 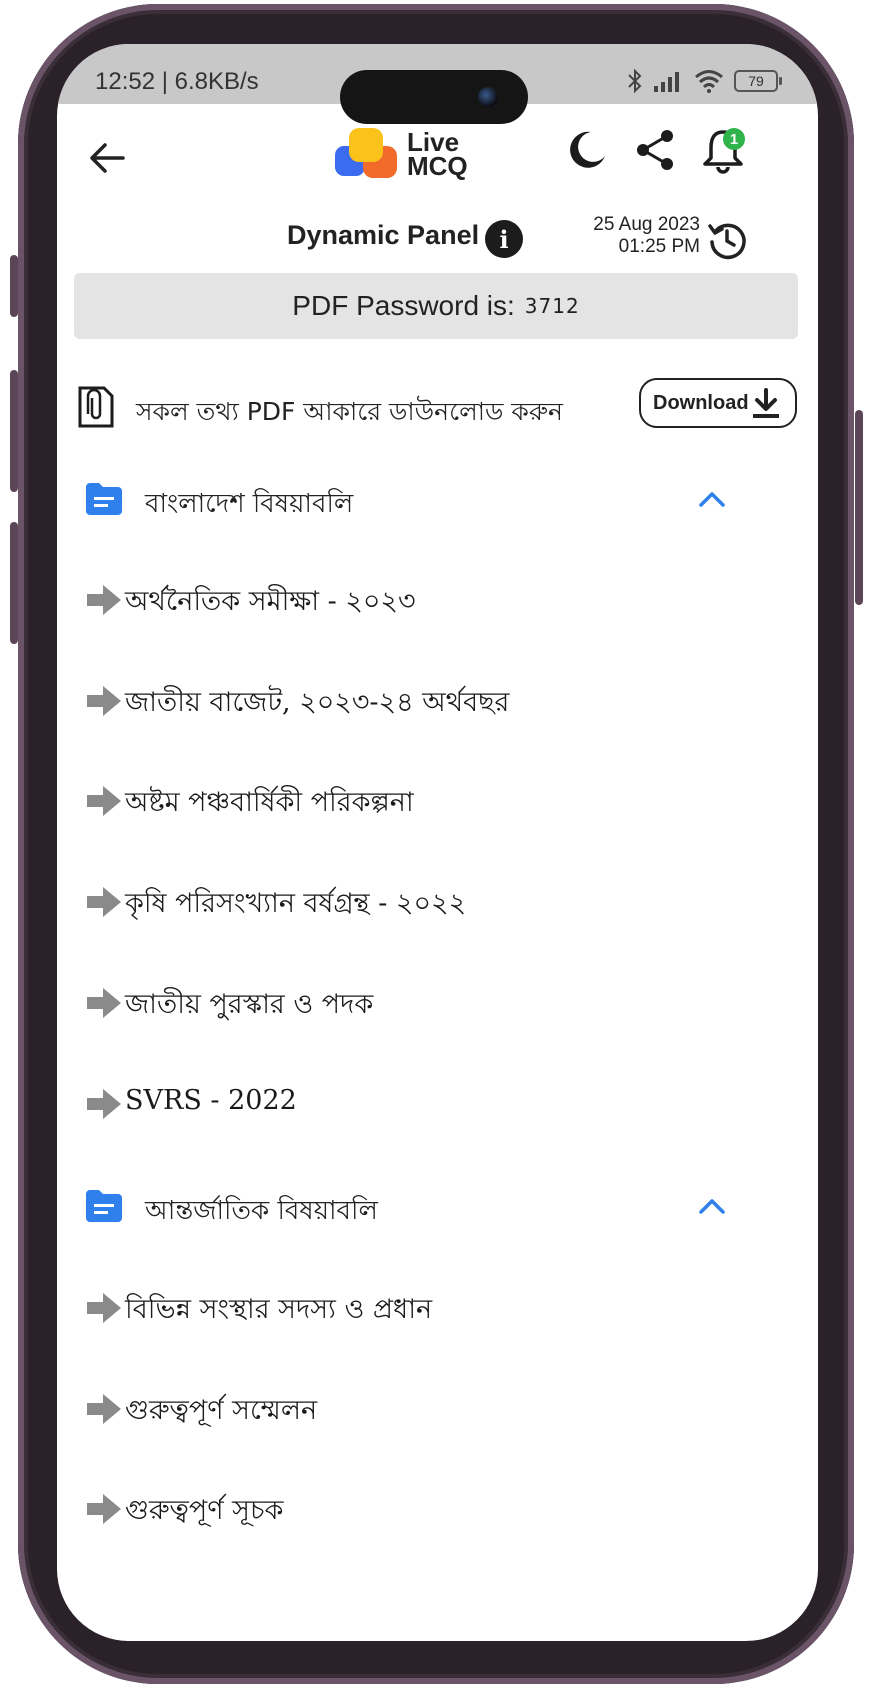 I want to click on back-arrow-icon, so click(x=107, y=158).